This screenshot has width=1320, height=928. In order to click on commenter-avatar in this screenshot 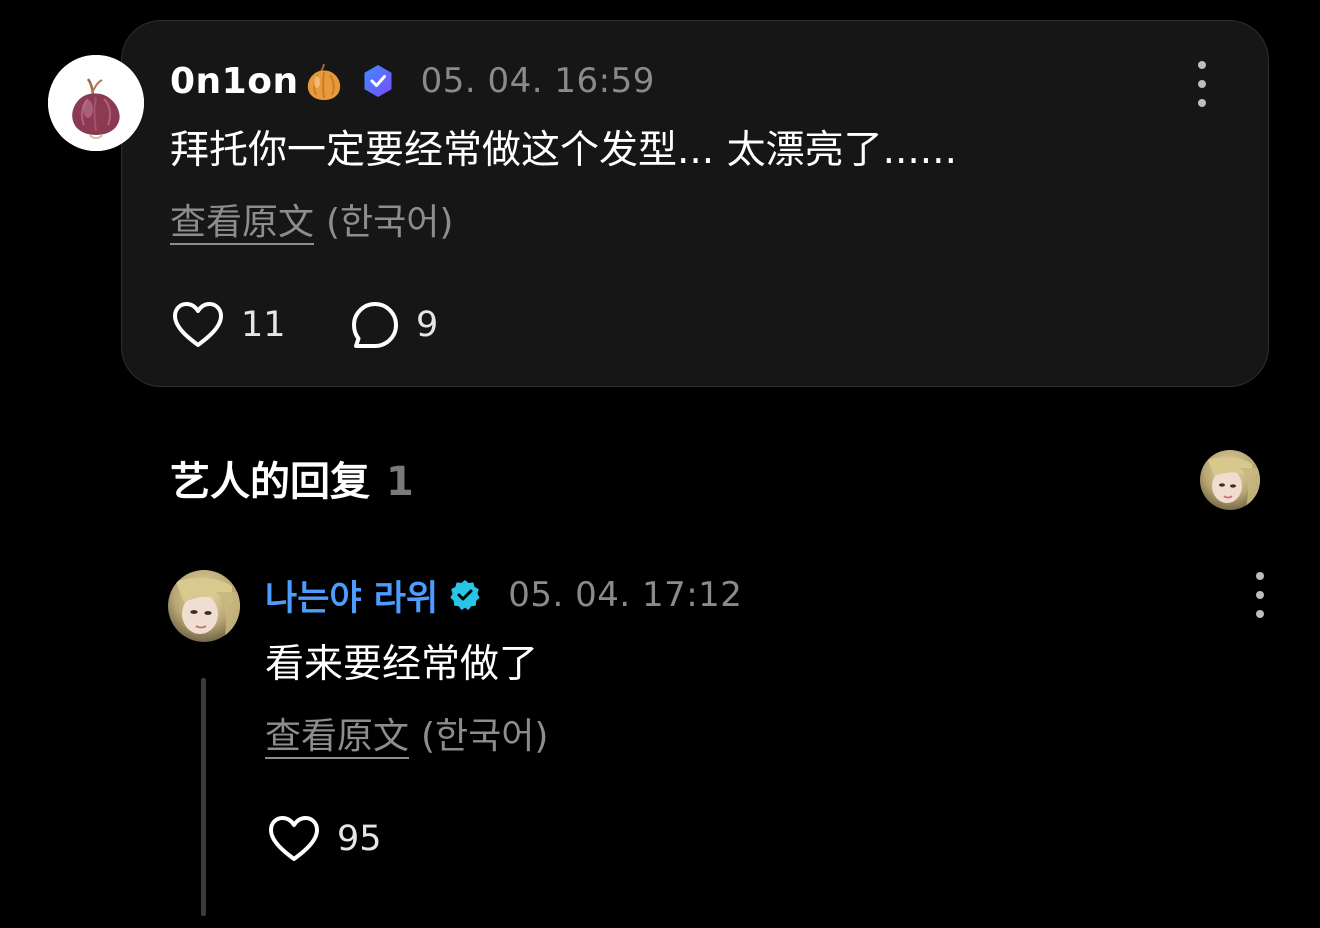, I will do `click(96, 103)`.